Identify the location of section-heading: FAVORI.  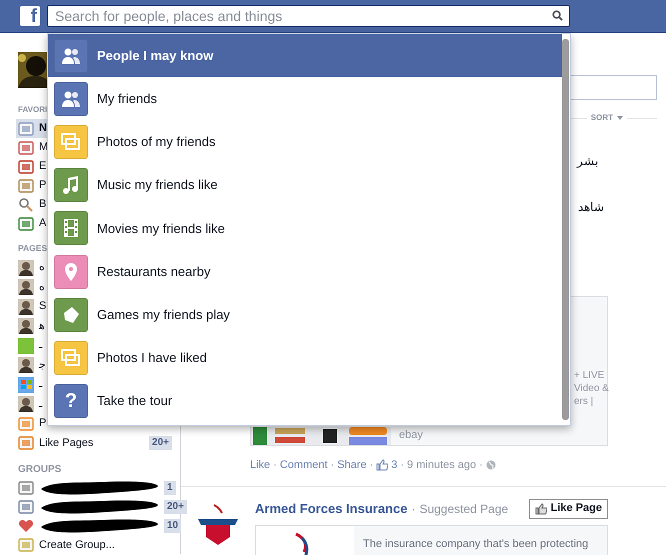
(33, 110).